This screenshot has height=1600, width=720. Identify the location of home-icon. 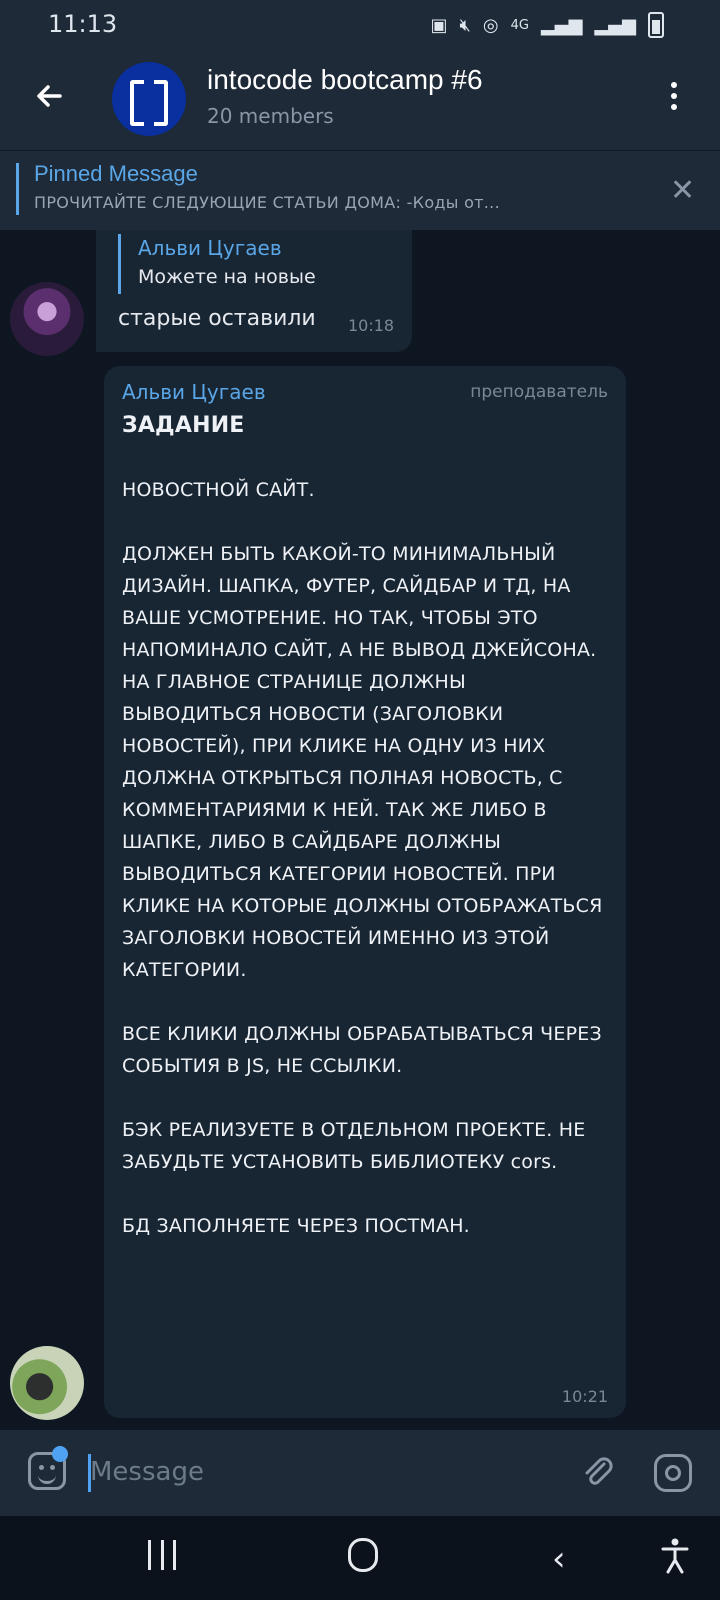
(363, 1555).